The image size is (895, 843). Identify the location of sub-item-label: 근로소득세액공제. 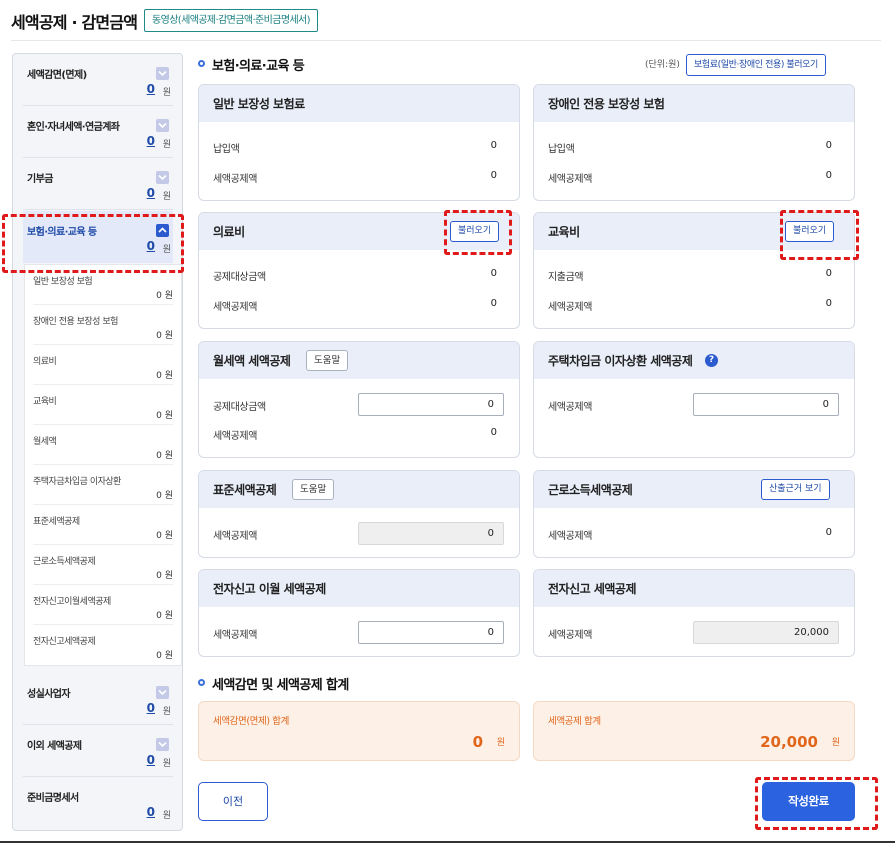
(64, 562).